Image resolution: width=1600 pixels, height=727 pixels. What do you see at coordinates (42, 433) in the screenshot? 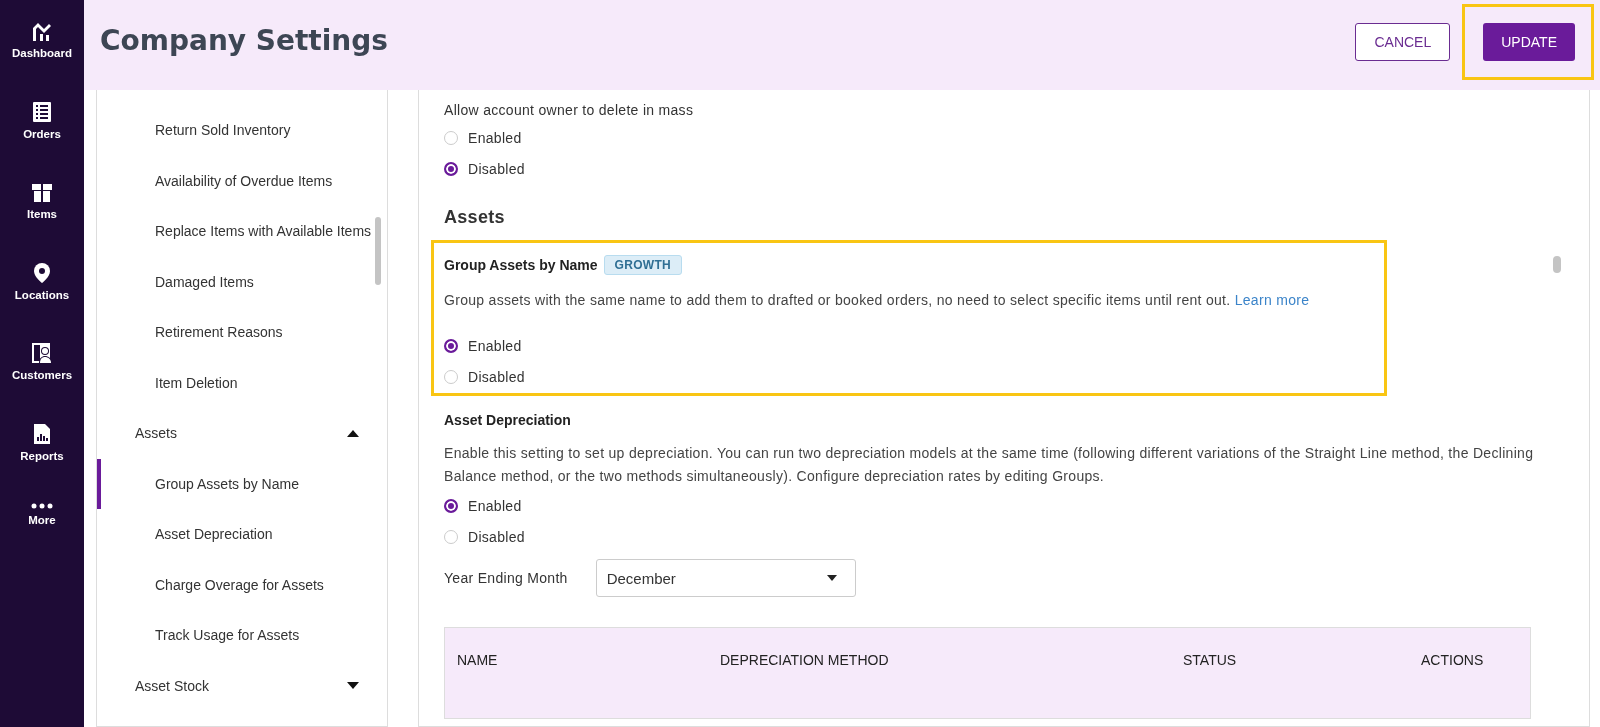
I see `report-icon` at bounding box center [42, 433].